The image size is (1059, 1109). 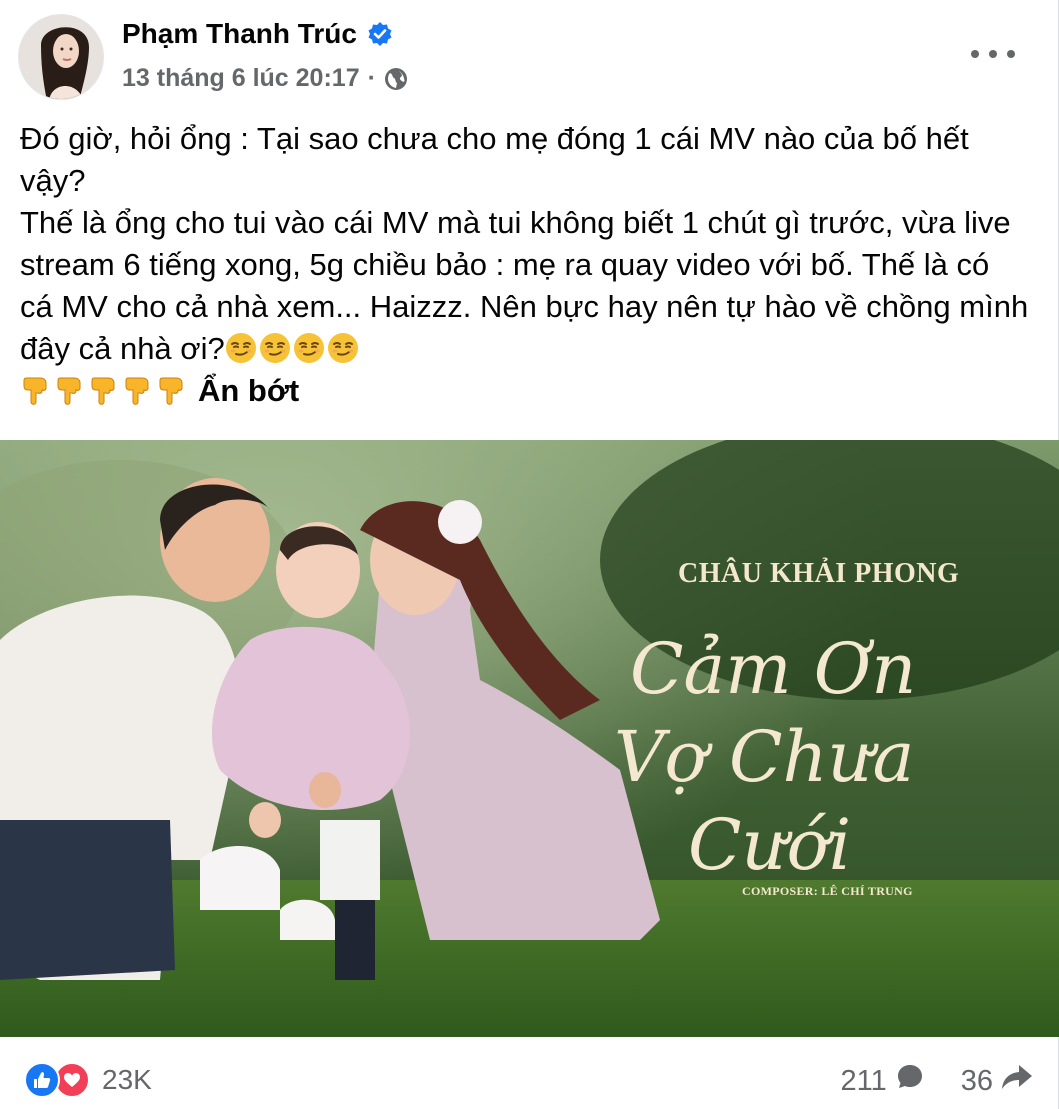 I want to click on post-text-line-3: Ẩn bớt, so click(x=525, y=391).